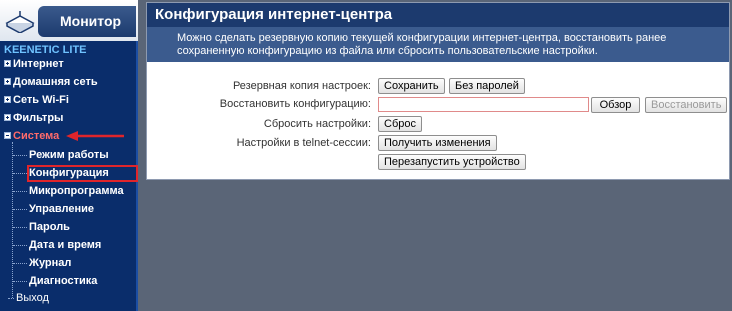 Image resolution: width=732 pixels, height=311 pixels. Describe the element at coordinates (95, 136) in the screenshot. I see `pointer-arrow-icon` at that location.